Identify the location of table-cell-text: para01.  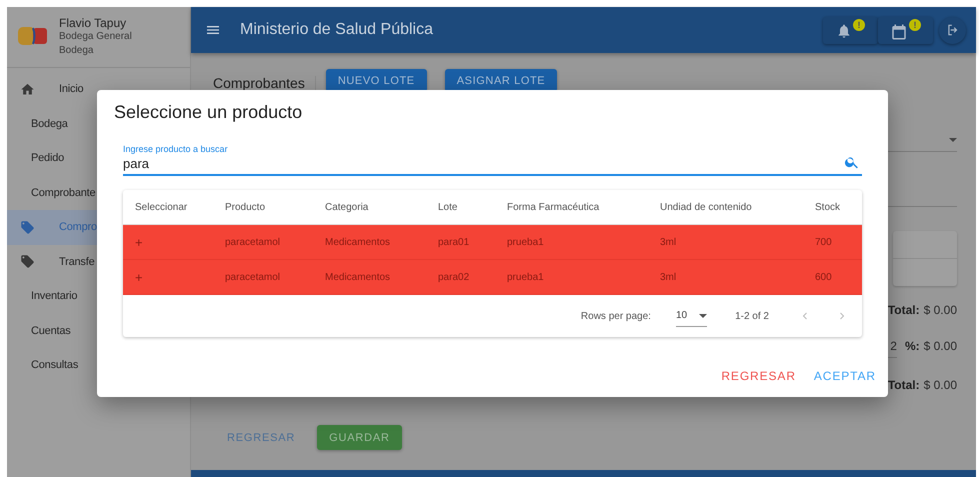
(454, 242).